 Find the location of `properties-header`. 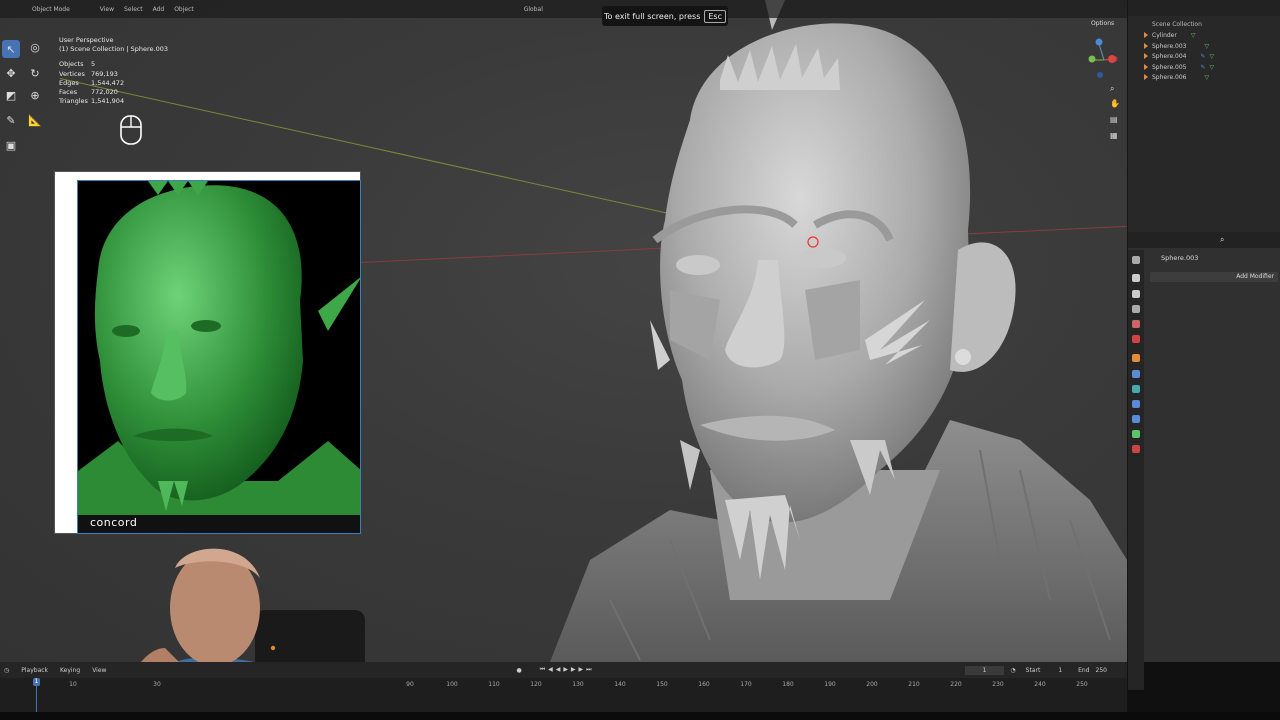

properties-header is located at coordinates (1204, 240).